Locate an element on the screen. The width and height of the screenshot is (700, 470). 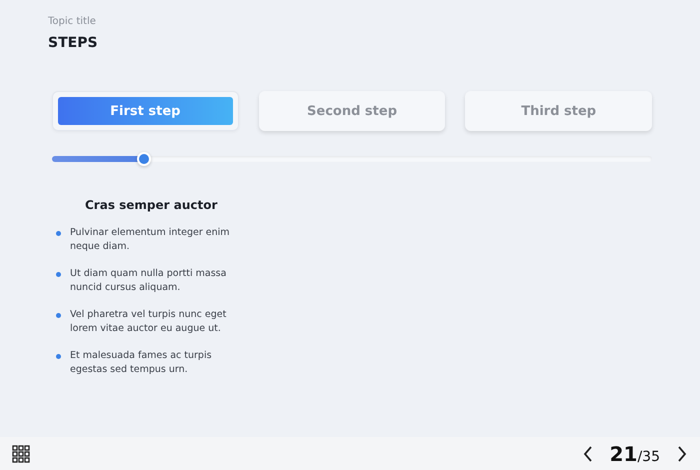
bullet-text: Vel pharetra vel turpis nunc eget lorem vitae auctor eu augue ut. is located at coordinates (149, 322).